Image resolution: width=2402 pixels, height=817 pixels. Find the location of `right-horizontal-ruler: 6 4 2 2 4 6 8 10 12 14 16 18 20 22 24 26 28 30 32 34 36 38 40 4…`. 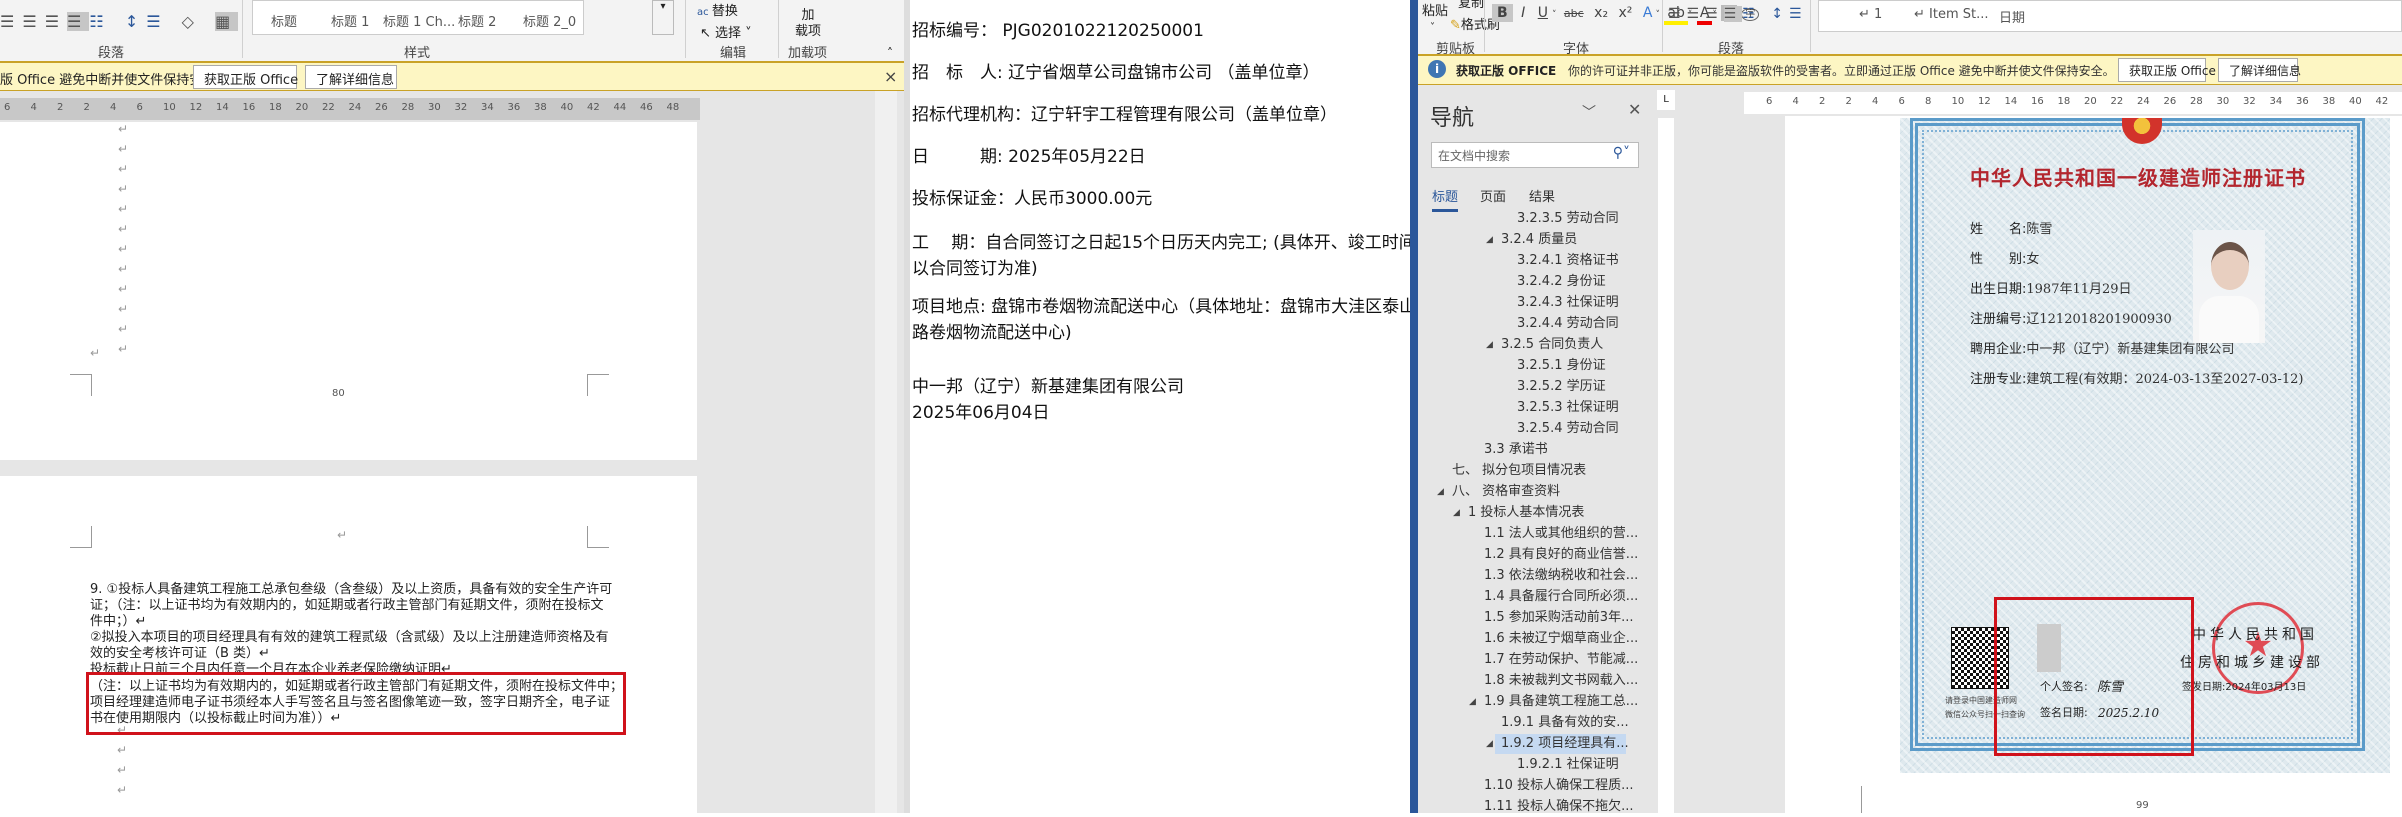

right-horizontal-ruler: 6 4 2 2 4 6 8 10 12 14 16 18 20 22 24 26 28 30 32 34 36 38 40 4… is located at coordinates (2073, 103).